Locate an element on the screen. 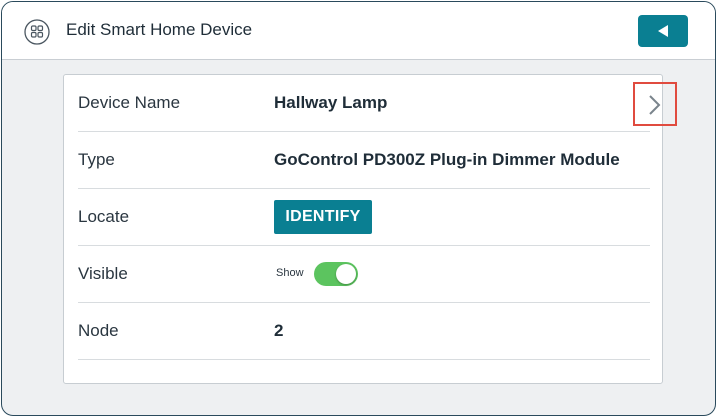 Image resolution: width=719 pixels, height=419 pixels. page-title: Edit Smart Home Device is located at coordinates (159, 29).